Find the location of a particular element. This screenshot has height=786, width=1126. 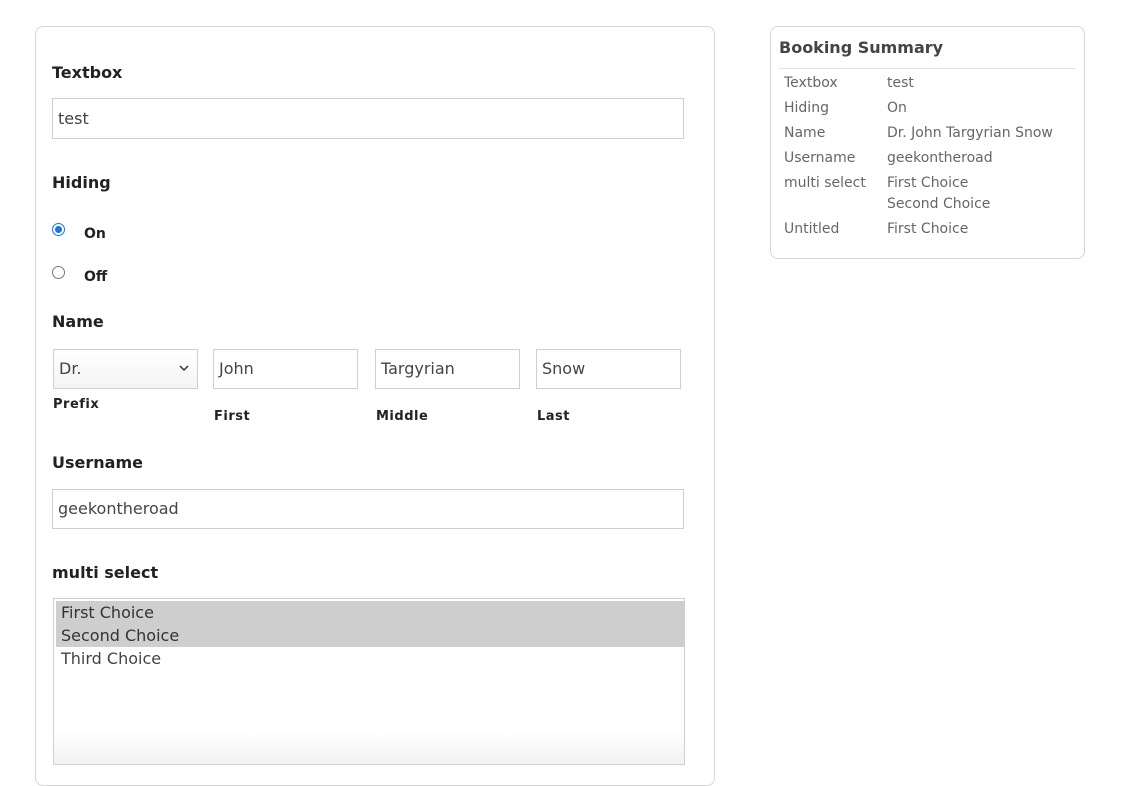

chevron-down-icon is located at coordinates (184, 368).